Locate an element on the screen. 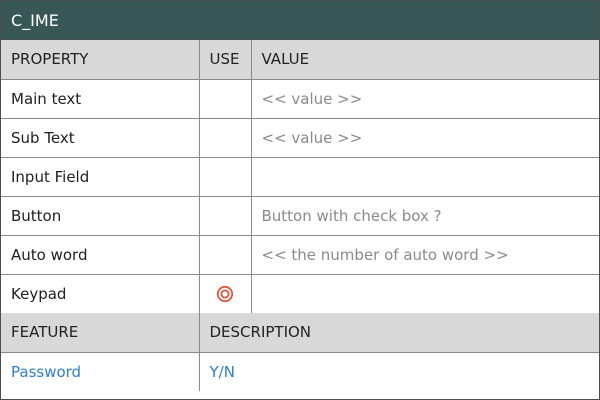 This screenshot has height=400, width=600. table-header-row: FEATURE DESCRIPTION is located at coordinates (300, 333).